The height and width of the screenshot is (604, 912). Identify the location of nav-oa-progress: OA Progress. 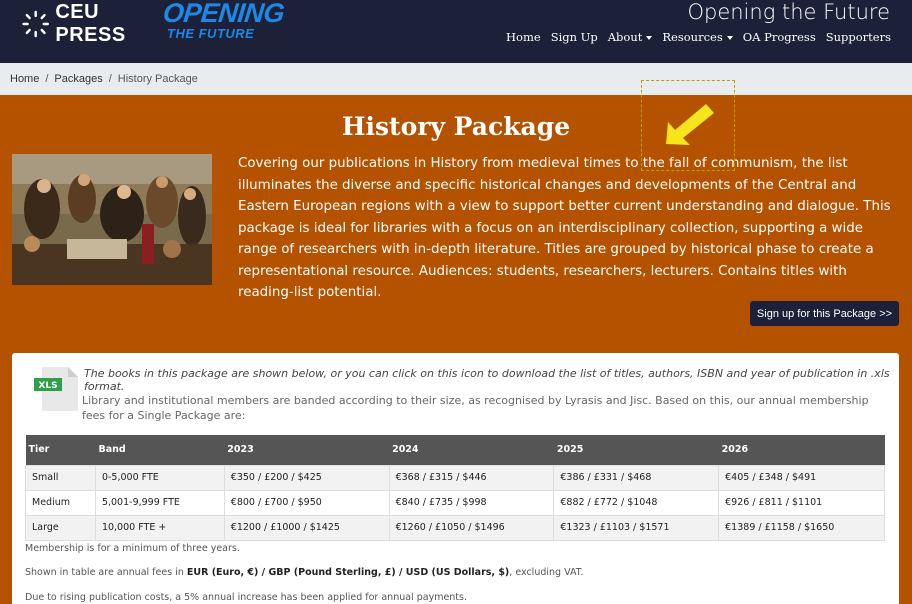
(779, 37).